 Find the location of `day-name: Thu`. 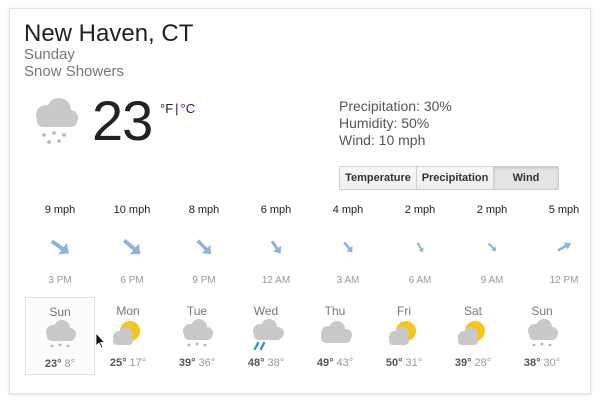

day-name: Thu is located at coordinates (335, 311).